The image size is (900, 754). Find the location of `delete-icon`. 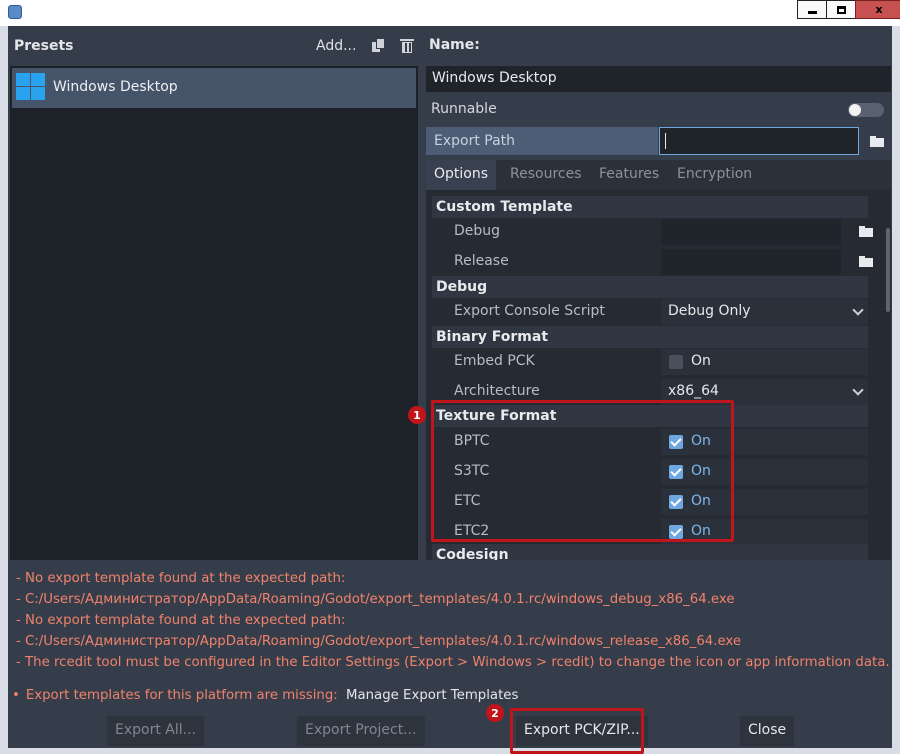

delete-icon is located at coordinates (407, 46).